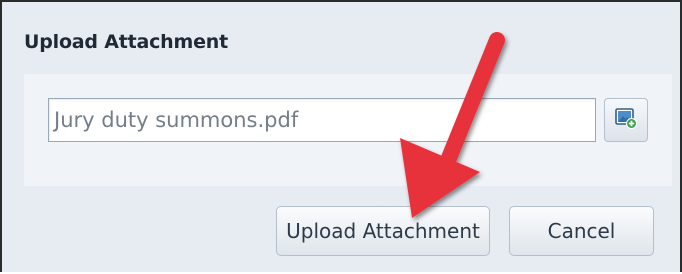  Describe the element at coordinates (322, 120) in the screenshot. I see `file-name-input: Jury duty summons.pdf` at that location.